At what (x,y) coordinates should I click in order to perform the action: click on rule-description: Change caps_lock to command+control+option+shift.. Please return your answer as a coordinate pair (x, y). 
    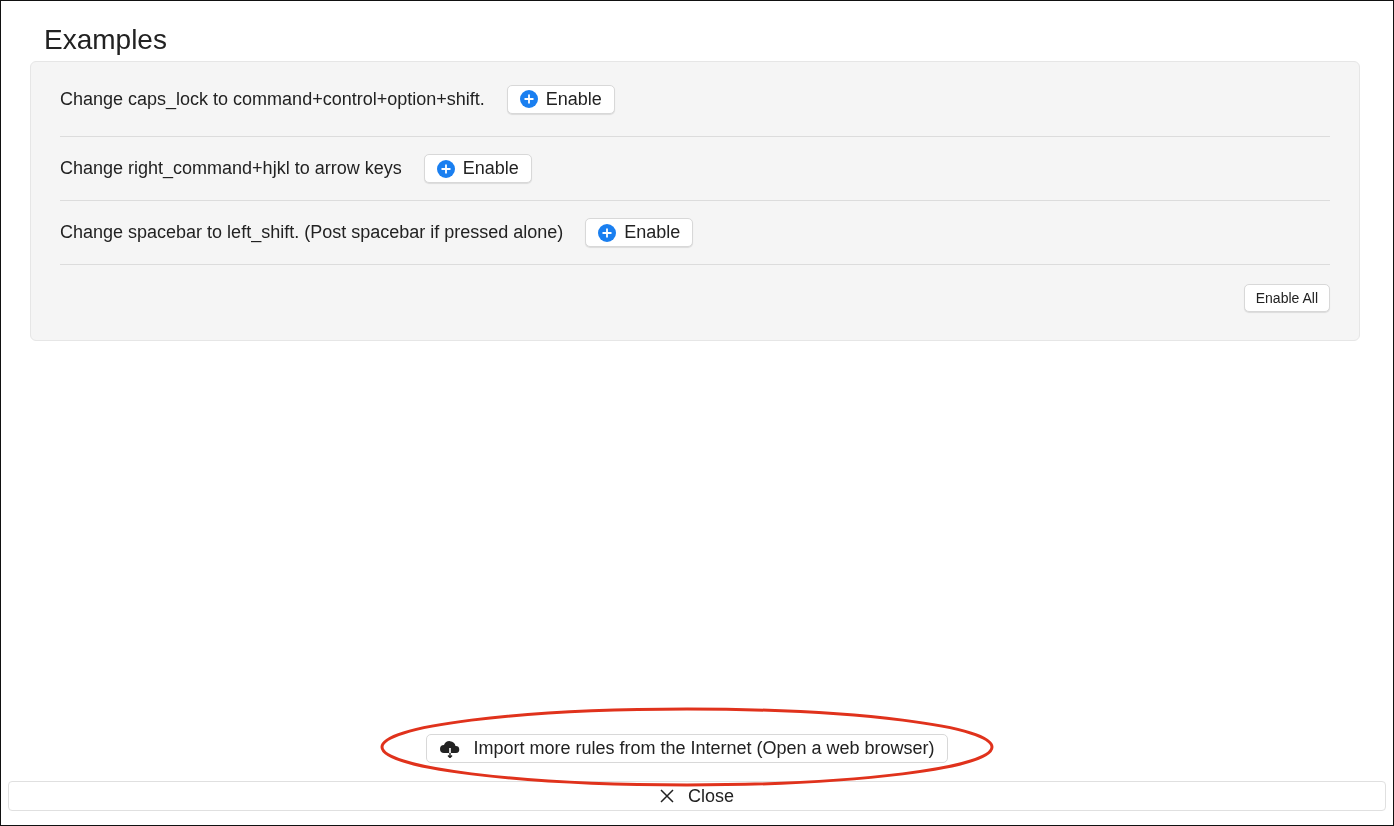
    Looking at the image, I should click on (272, 99).